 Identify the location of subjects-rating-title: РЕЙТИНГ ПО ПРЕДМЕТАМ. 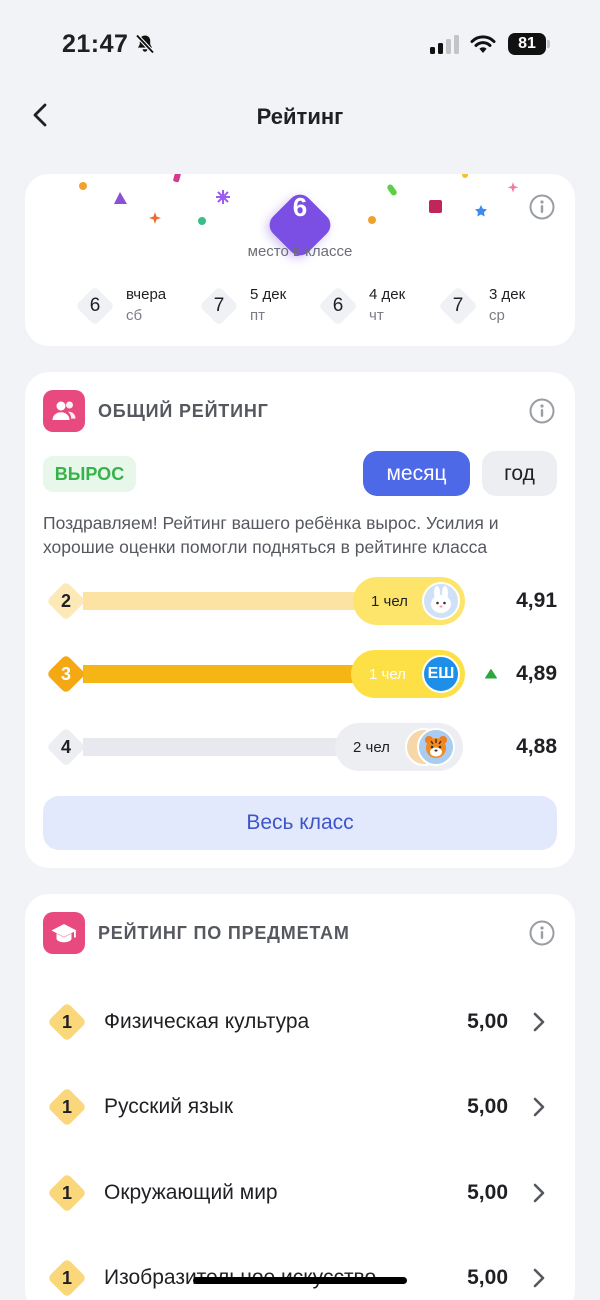
(224, 933).